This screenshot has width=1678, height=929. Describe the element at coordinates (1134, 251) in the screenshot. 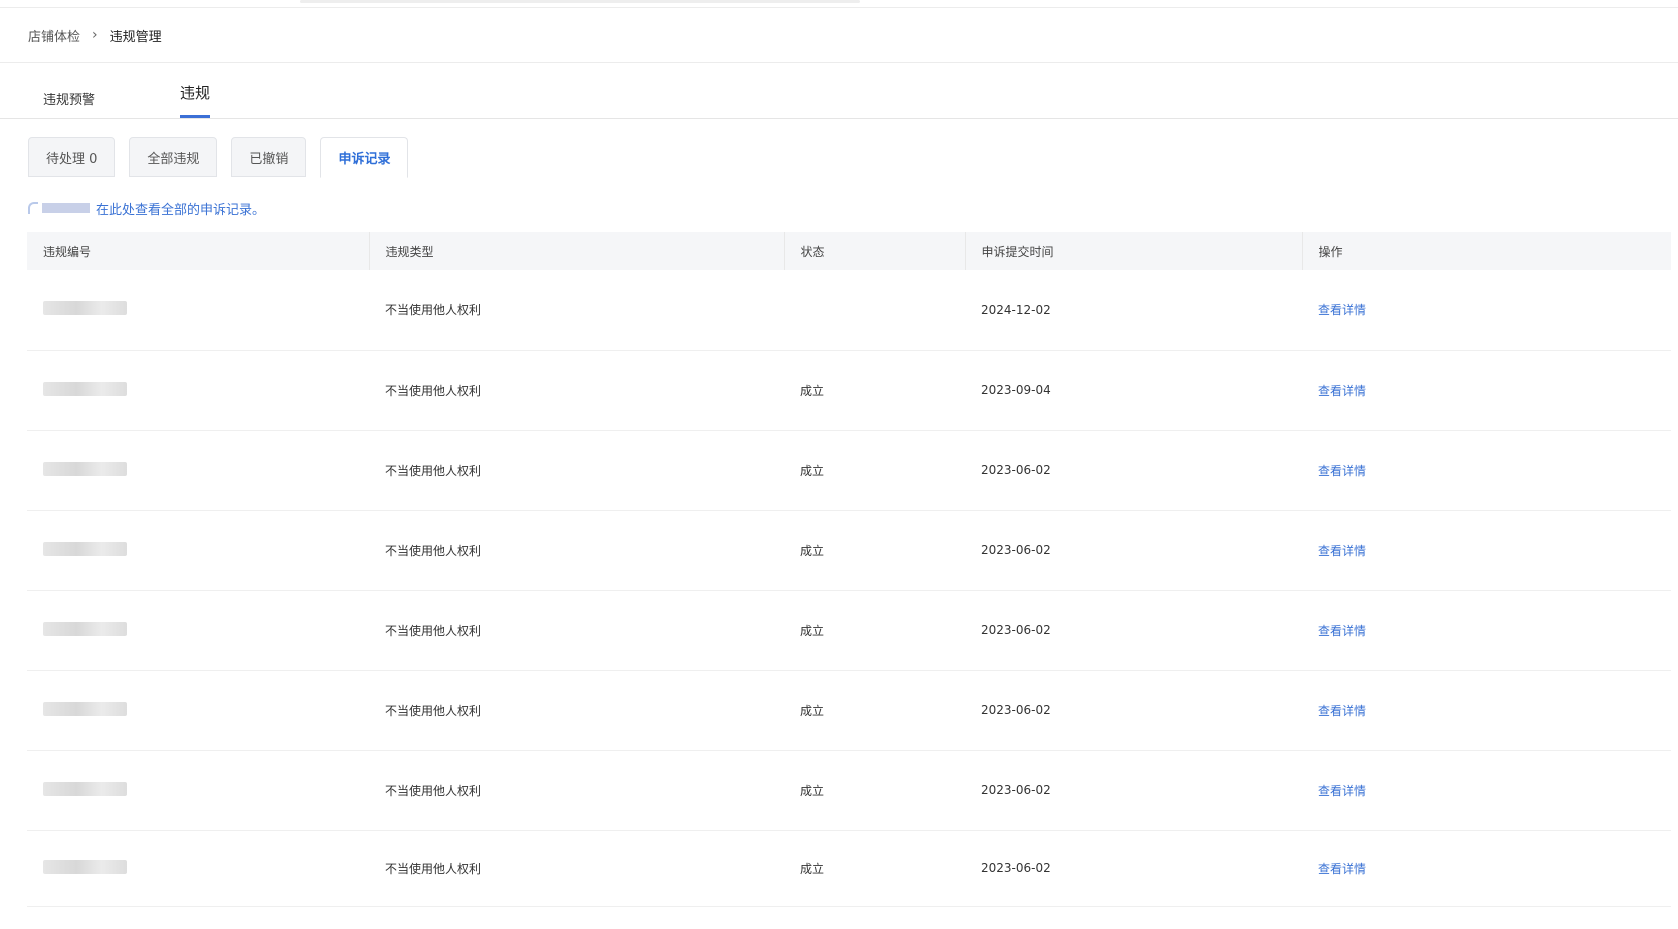

I see `column-header-appeal-time: 申诉提交时间` at that location.